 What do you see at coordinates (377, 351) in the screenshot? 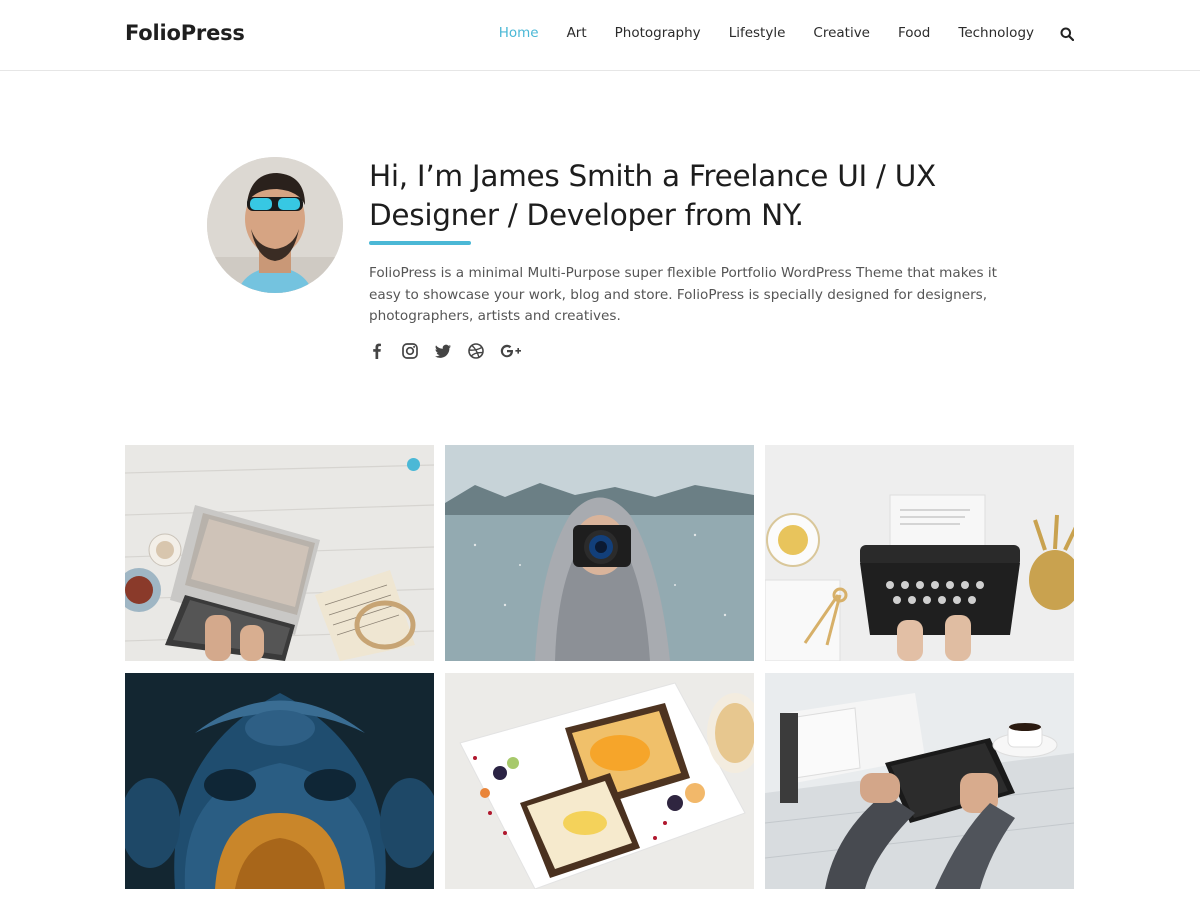
I see `facebook-icon` at bounding box center [377, 351].